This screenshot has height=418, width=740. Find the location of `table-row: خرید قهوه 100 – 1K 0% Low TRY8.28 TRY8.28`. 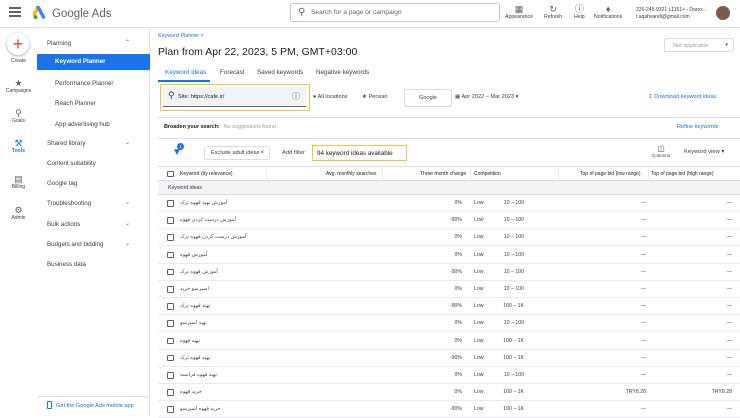

table-row: خرید قهوه 100 – 1K 0% Low TRY8.28 TRY8.28 is located at coordinates (449, 393).